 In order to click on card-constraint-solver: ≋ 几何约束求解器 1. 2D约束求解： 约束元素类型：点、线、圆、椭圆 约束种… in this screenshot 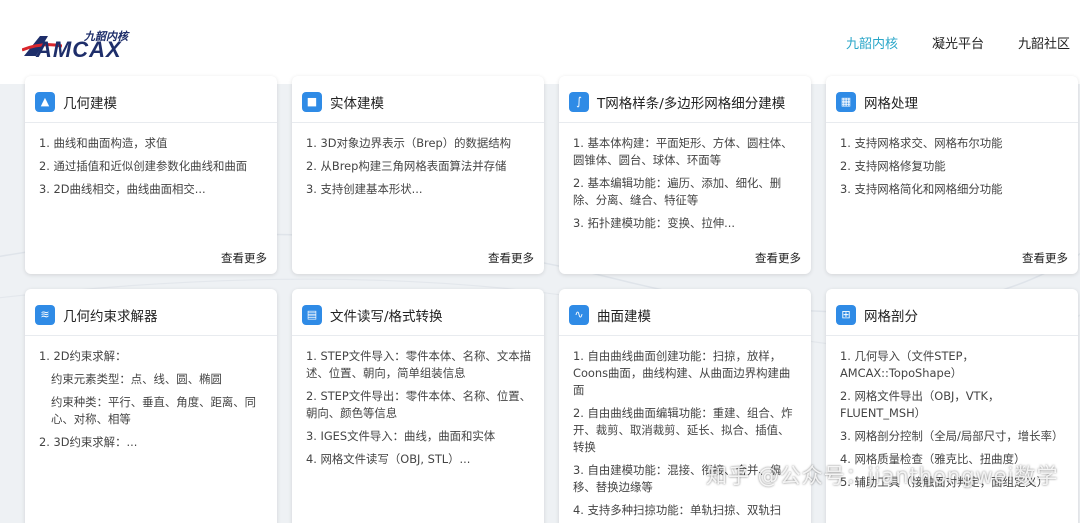, I will do `click(151, 406)`.